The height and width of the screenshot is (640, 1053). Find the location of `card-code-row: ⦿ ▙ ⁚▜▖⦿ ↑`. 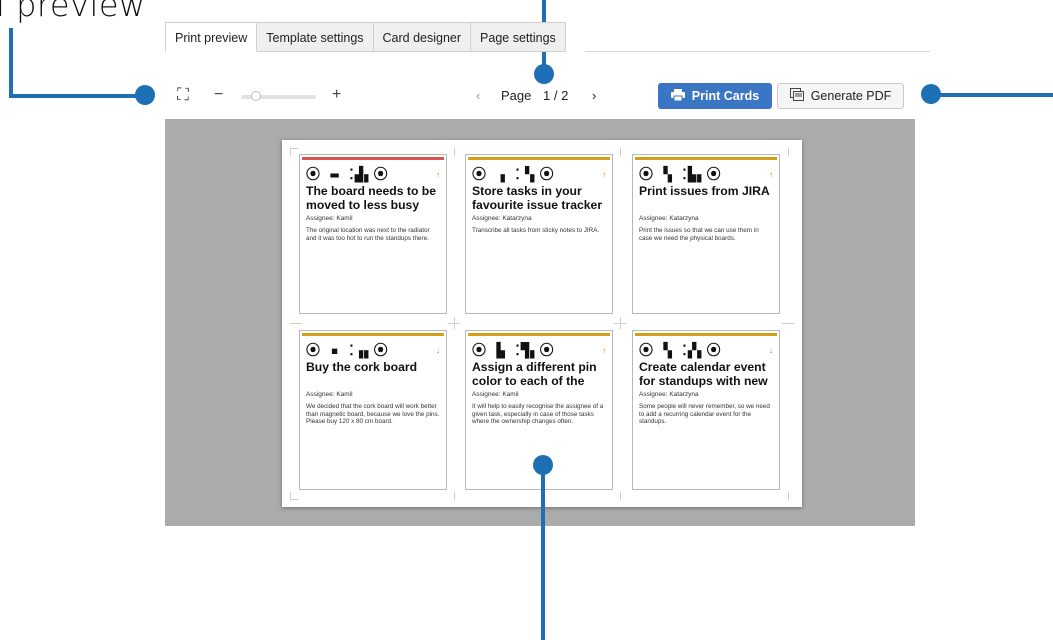

card-code-row: ⦿ ▙ ⁚▜▖⦿ ↑ is located at coordinates (539, 350).